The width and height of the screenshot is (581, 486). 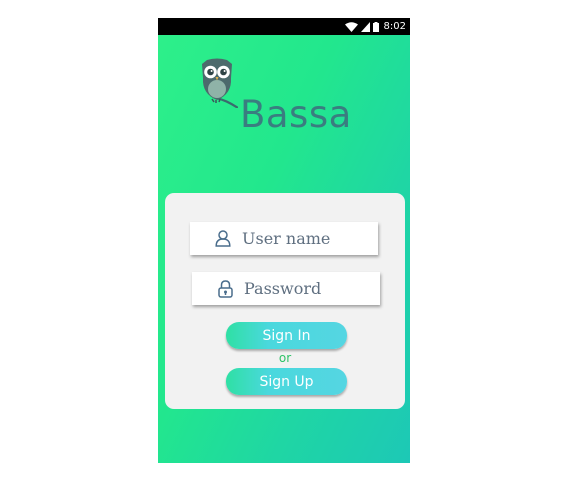 What do you see at coordinates (225, 288) in the screenshot?
I see `lock-icon` at bounding box center [225, 288].